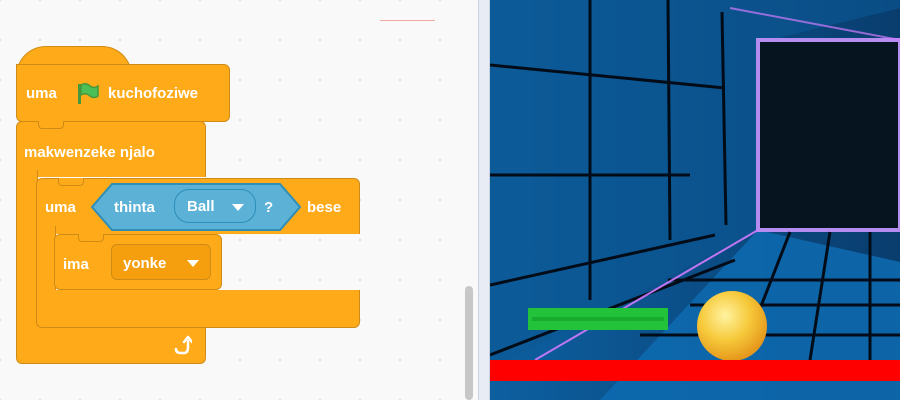  What do you see at coordinates (198, 309) in the screenshot?
I see `if-bottom-arm` at bounding box center [198, 309].